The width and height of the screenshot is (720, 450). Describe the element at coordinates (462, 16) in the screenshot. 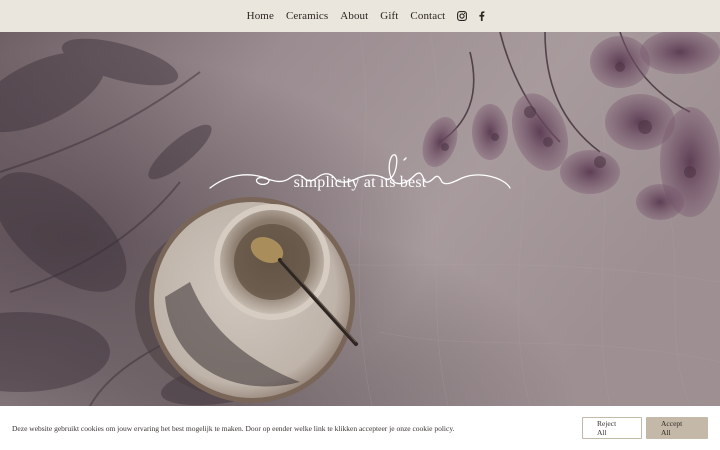

I see `instagram-icon` at that location.